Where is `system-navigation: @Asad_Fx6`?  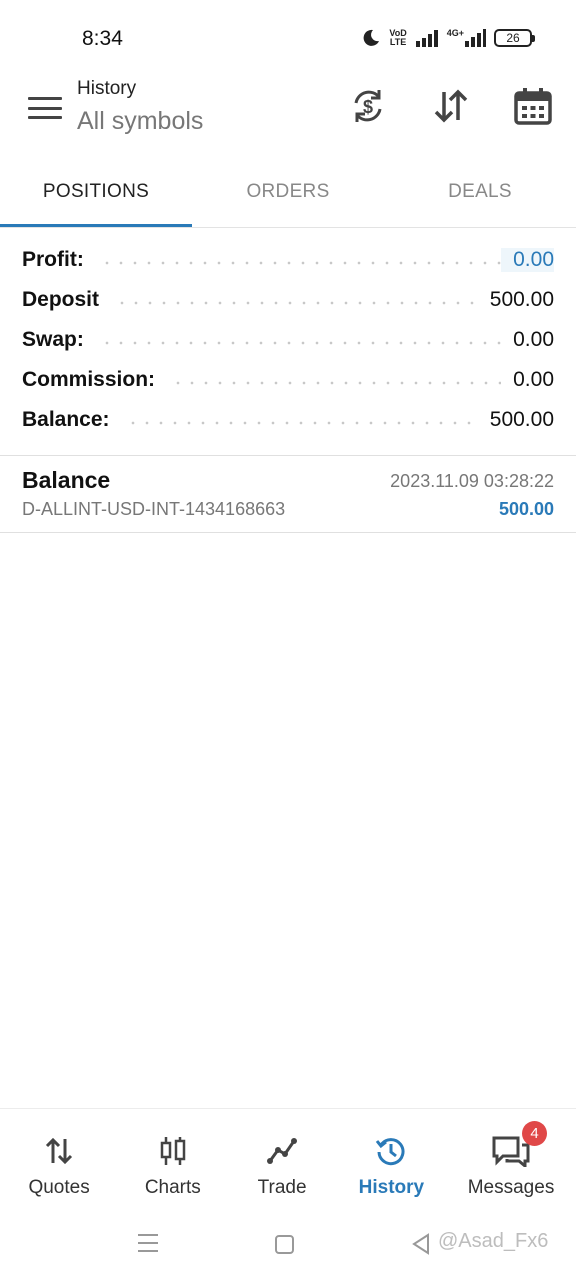 system-navigation: @Asad_Fx6 is located at coordinates (288, 1244).